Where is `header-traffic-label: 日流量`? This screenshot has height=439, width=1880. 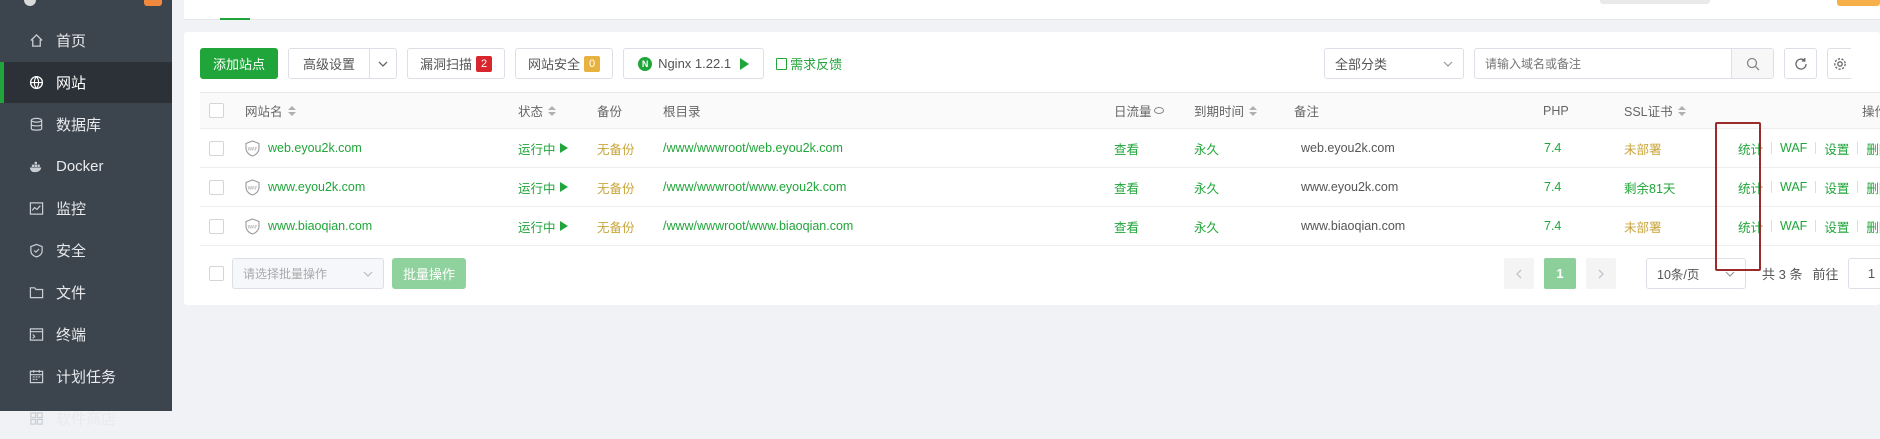 header-traffic-label: 日流量 is located at coordinates (1133, 112).